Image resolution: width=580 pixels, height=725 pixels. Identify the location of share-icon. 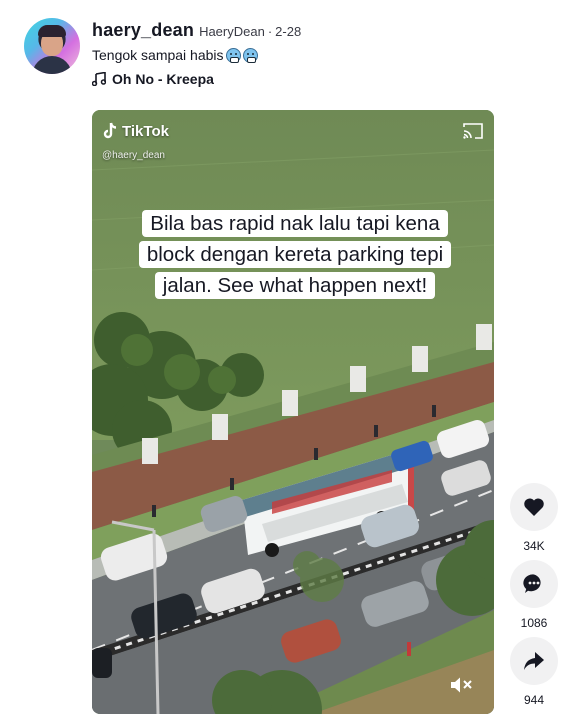
(534, 661).